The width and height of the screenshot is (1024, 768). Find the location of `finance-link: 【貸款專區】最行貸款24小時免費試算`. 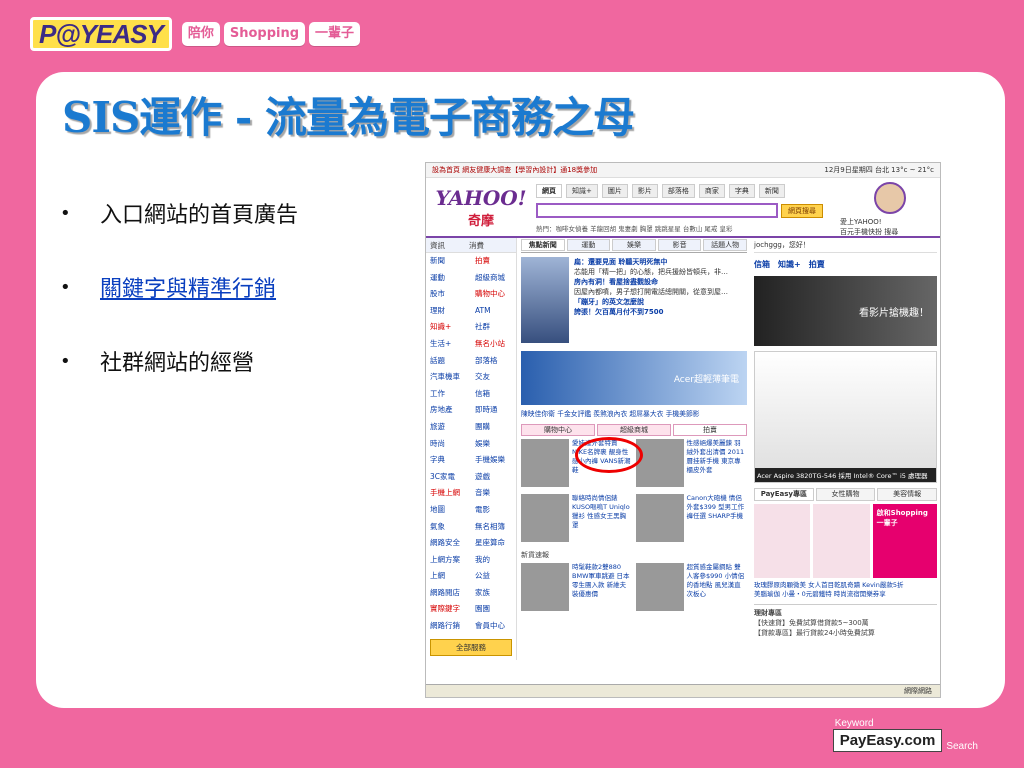

finance-link: 【貸款專區】最行貸款24小時免費試算 is located at coordinates (845, 633).